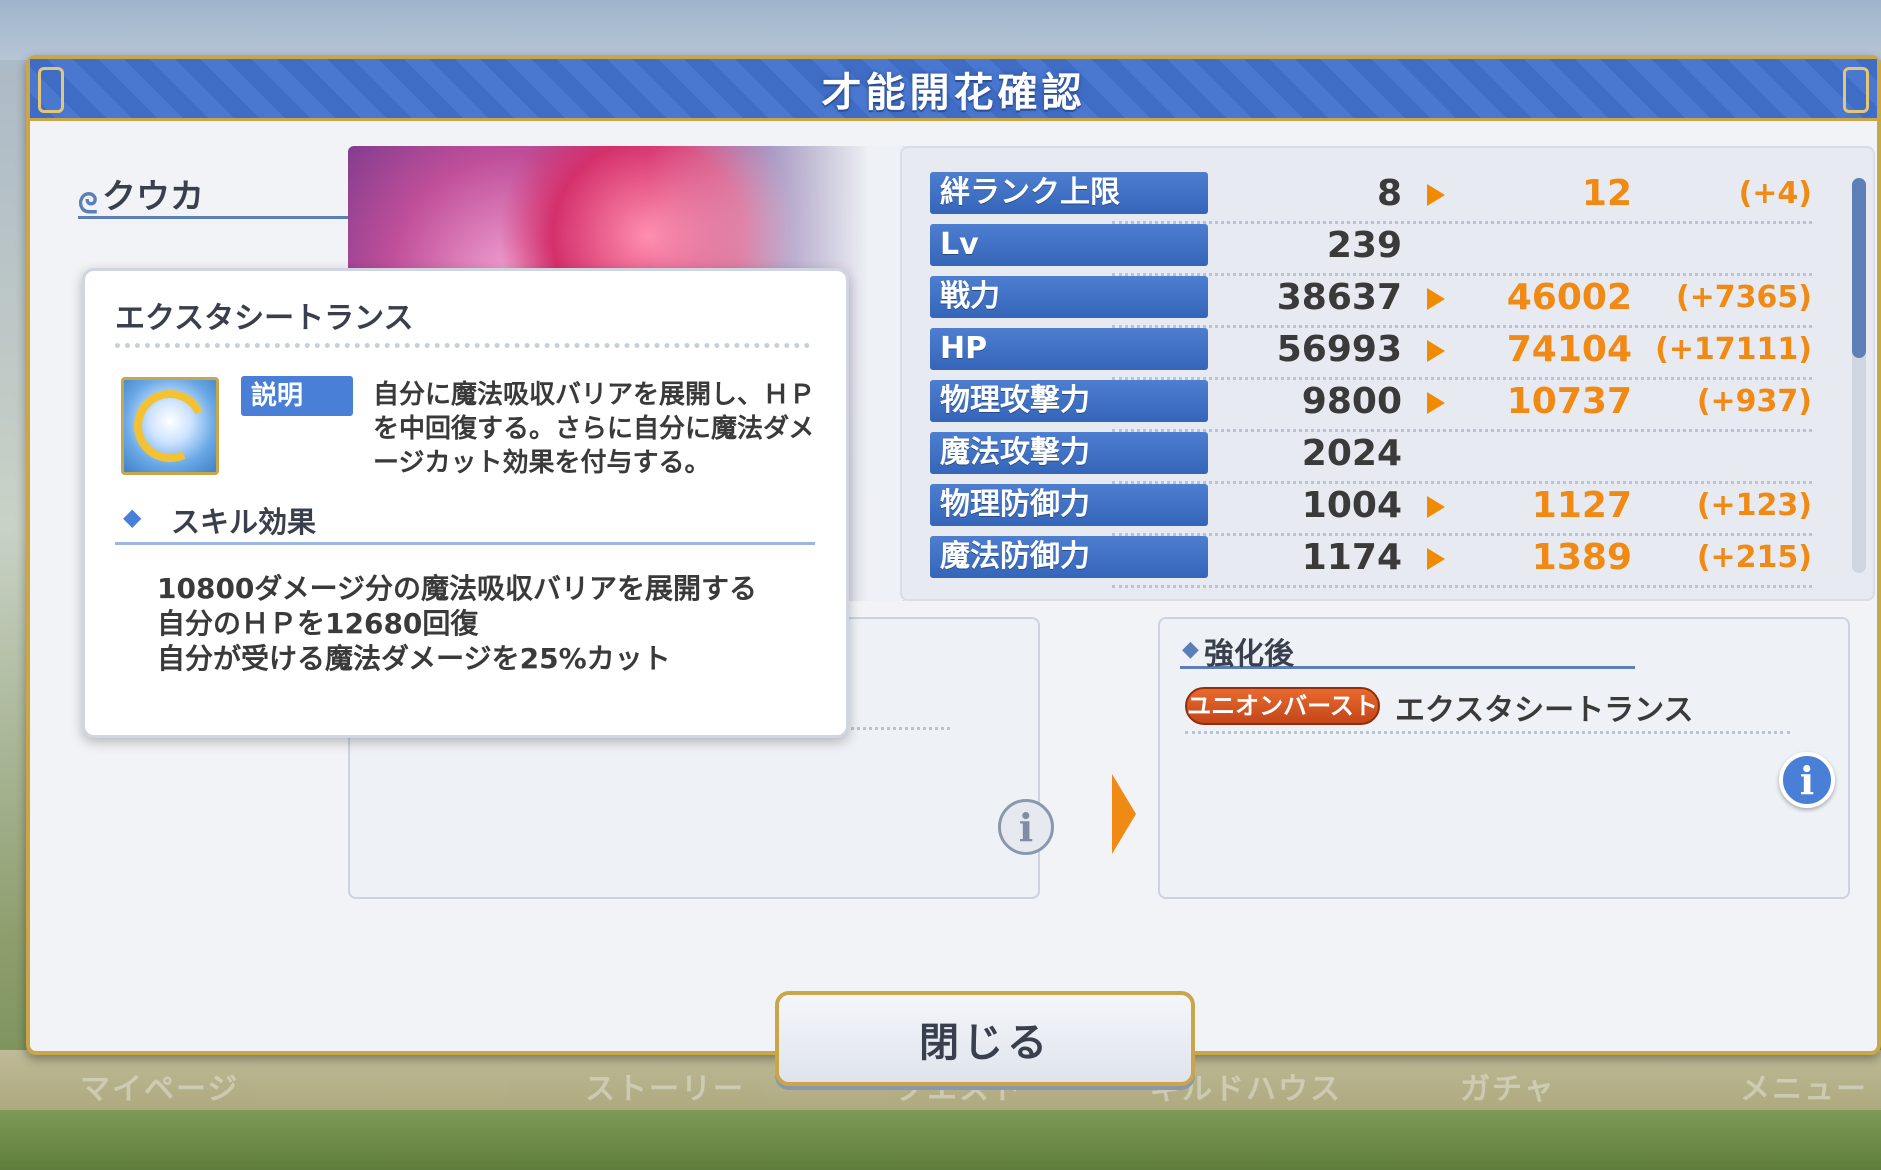 The width and height of the screenshot is (1881, 1170). I want to click on stat-diff: (+4), so click(1775, 193).